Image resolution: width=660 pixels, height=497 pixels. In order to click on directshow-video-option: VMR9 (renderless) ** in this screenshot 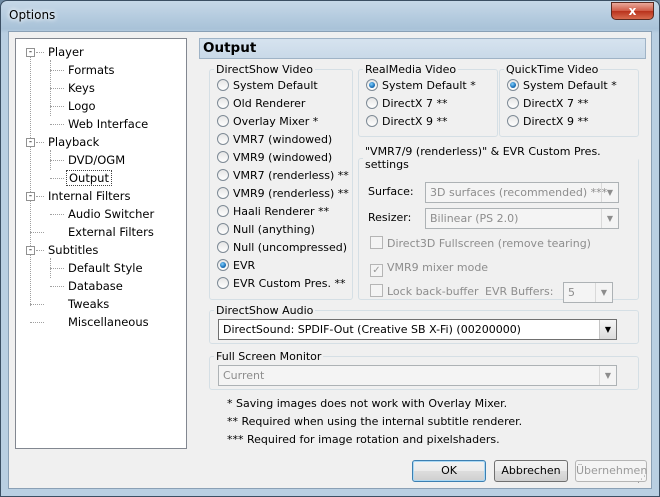, I will do `click(283, 194)`.